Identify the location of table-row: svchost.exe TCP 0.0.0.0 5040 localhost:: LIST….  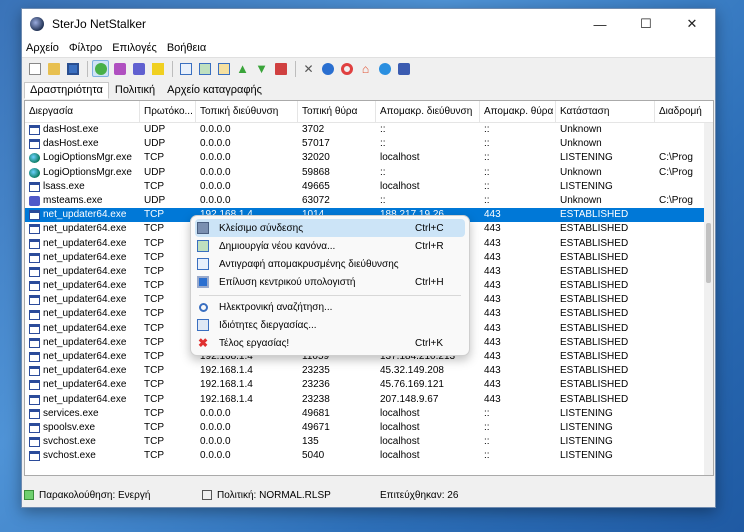
(369, 456).